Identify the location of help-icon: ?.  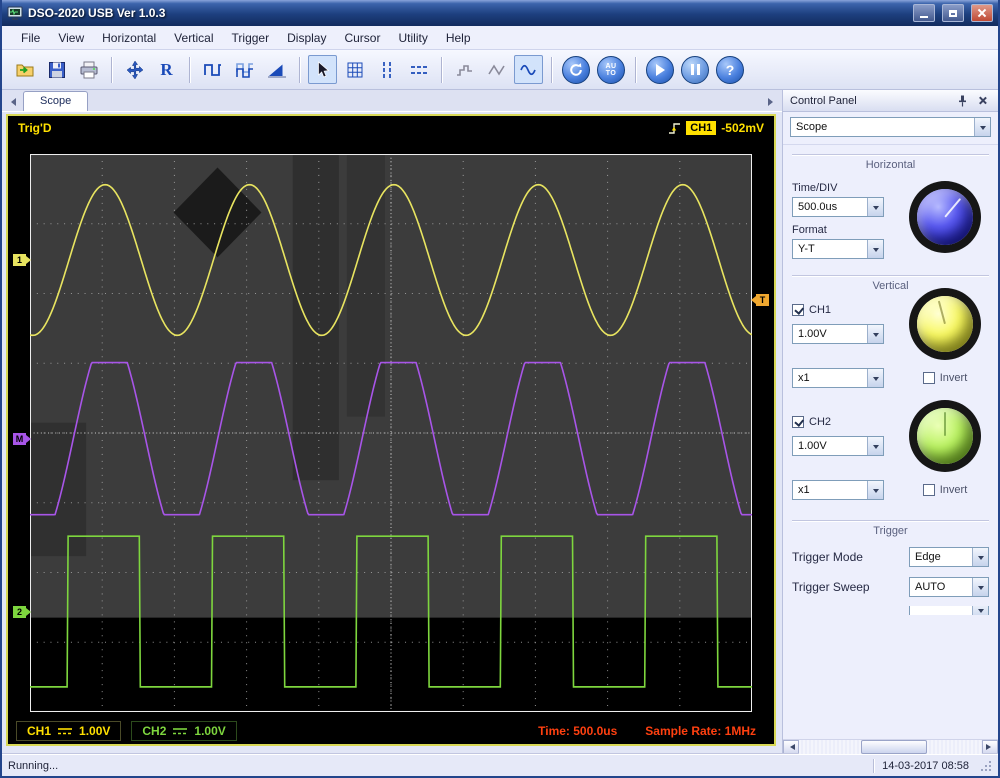
(730, 69).